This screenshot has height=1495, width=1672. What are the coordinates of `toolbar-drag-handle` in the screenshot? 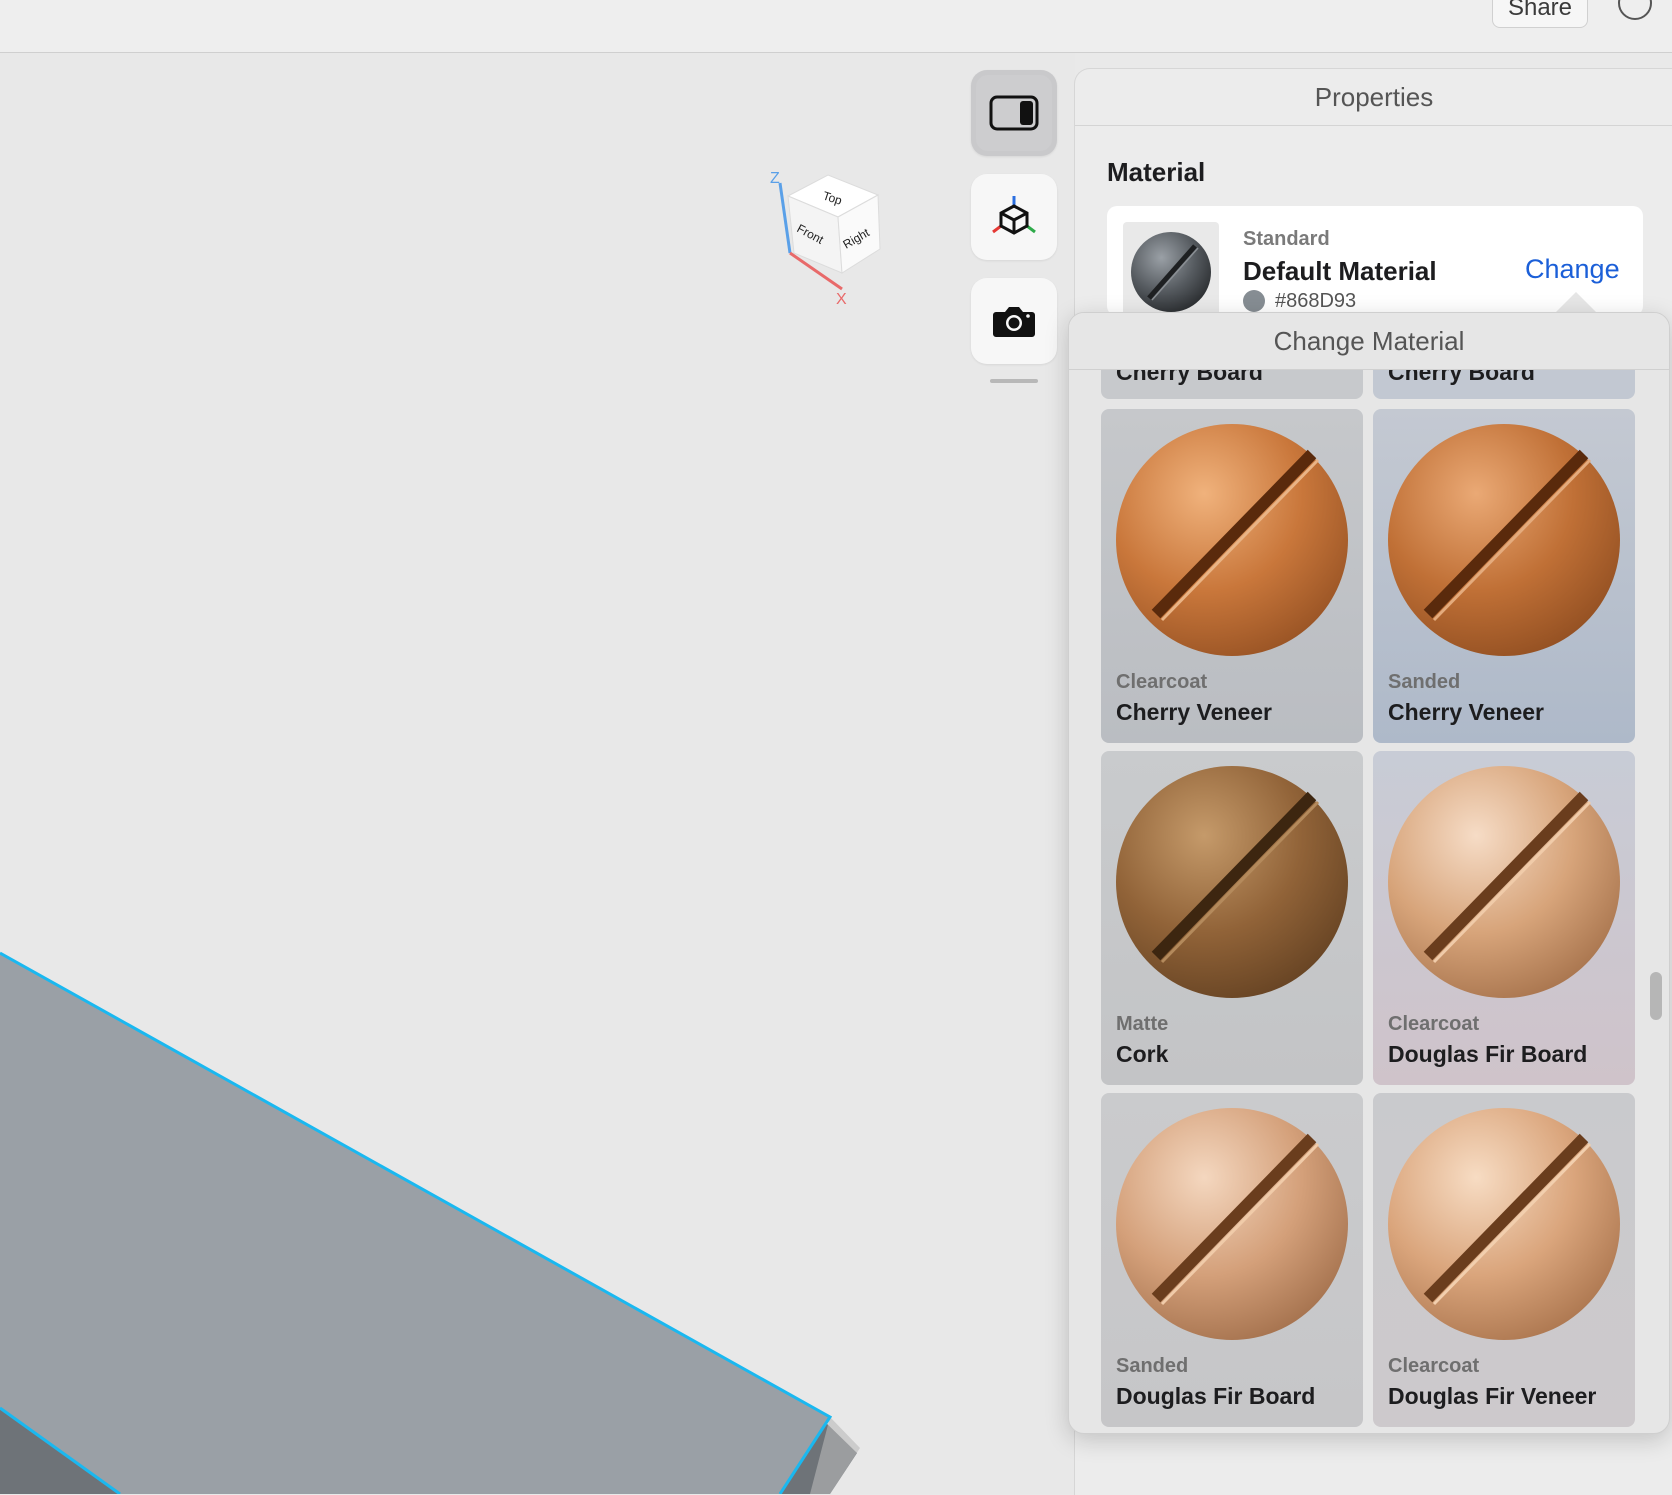 It's located at (1014, 381).